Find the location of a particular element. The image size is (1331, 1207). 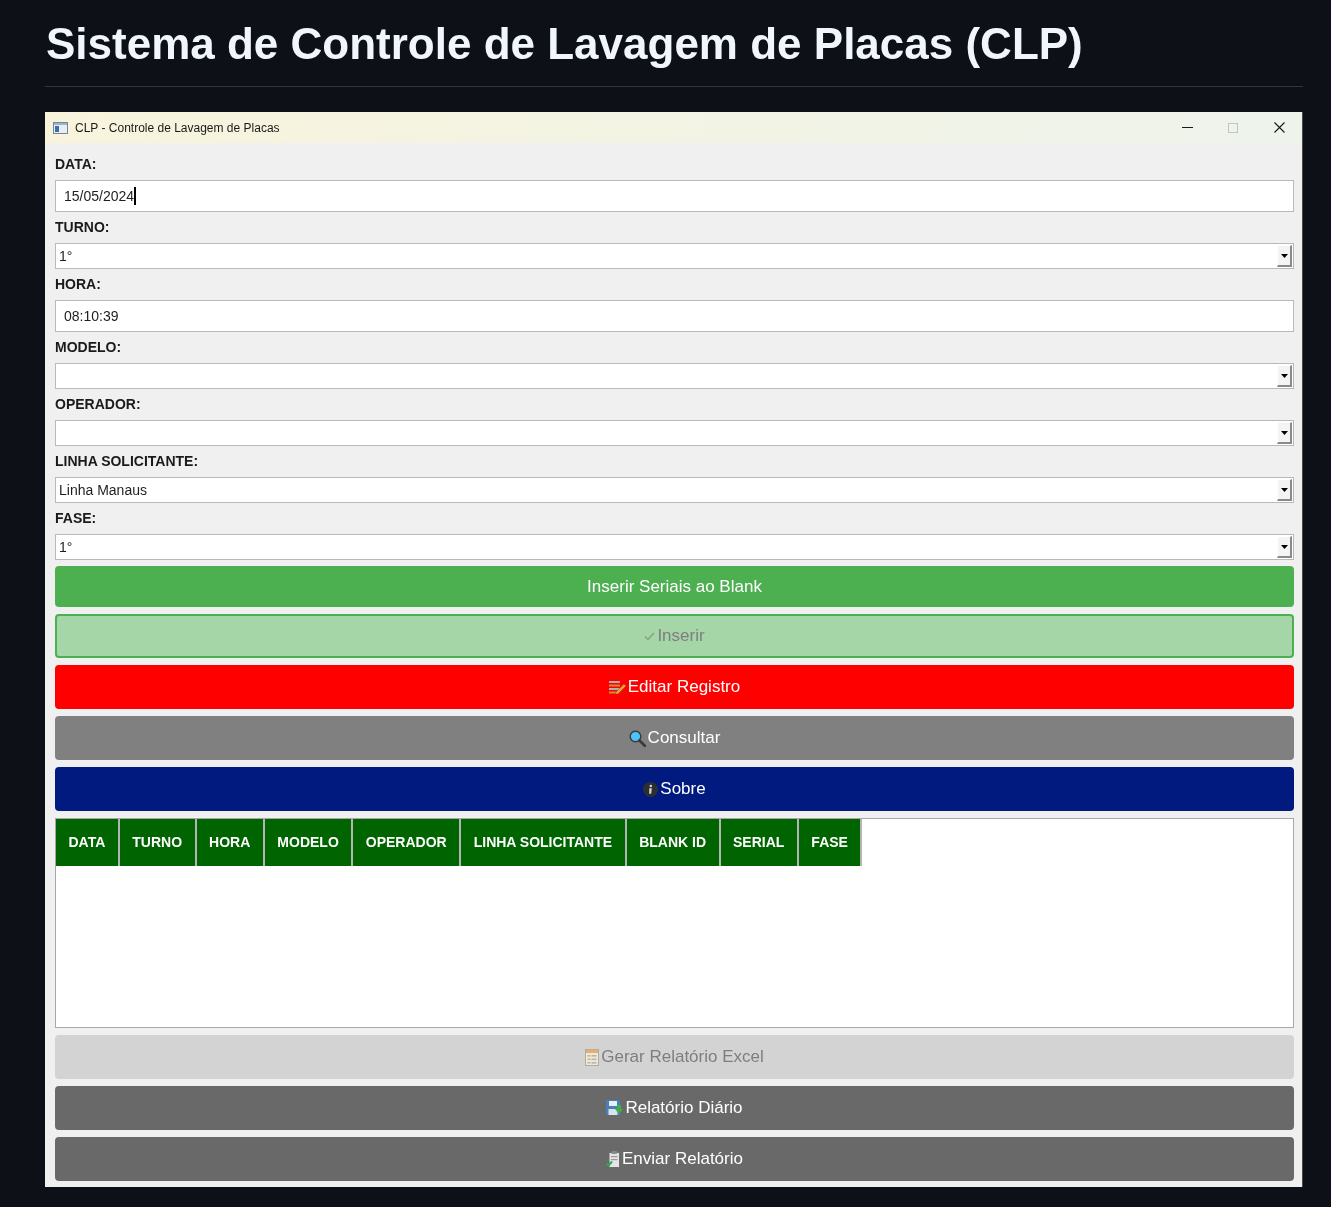

field-label: OPERADOR: is located at coordinates (98, 404).